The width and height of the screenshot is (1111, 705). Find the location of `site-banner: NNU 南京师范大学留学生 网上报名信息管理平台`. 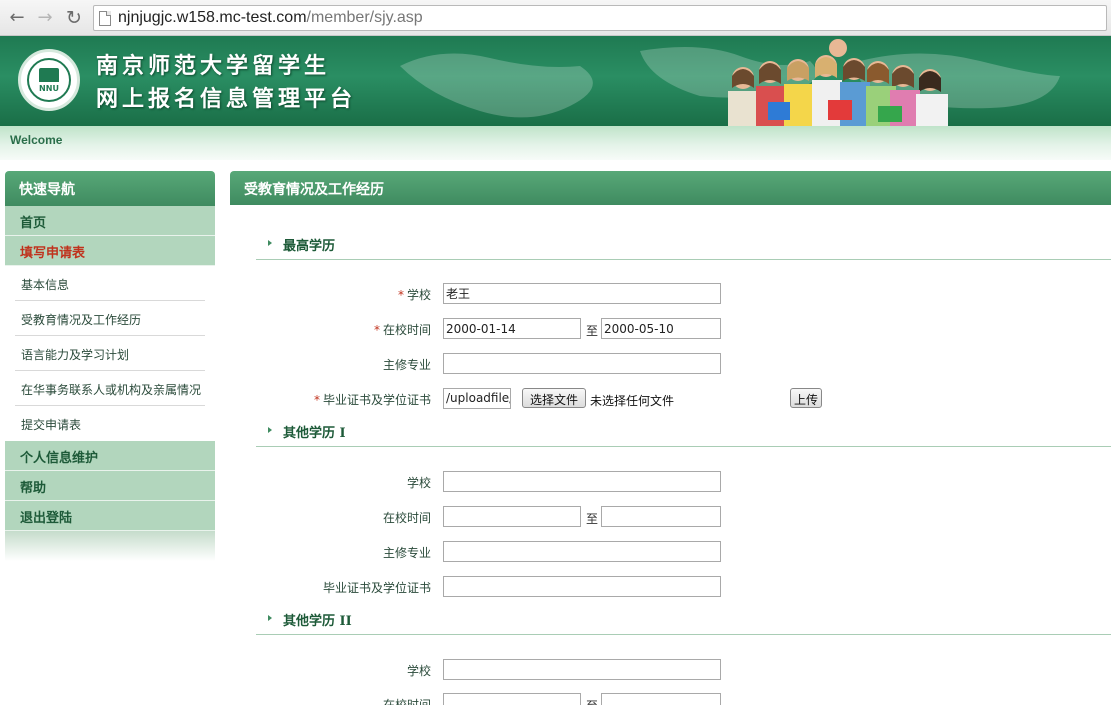

site-banner: NNU 南京师范大学留学生 网上报名信息管理平台 is located at coordinates (555, 81).